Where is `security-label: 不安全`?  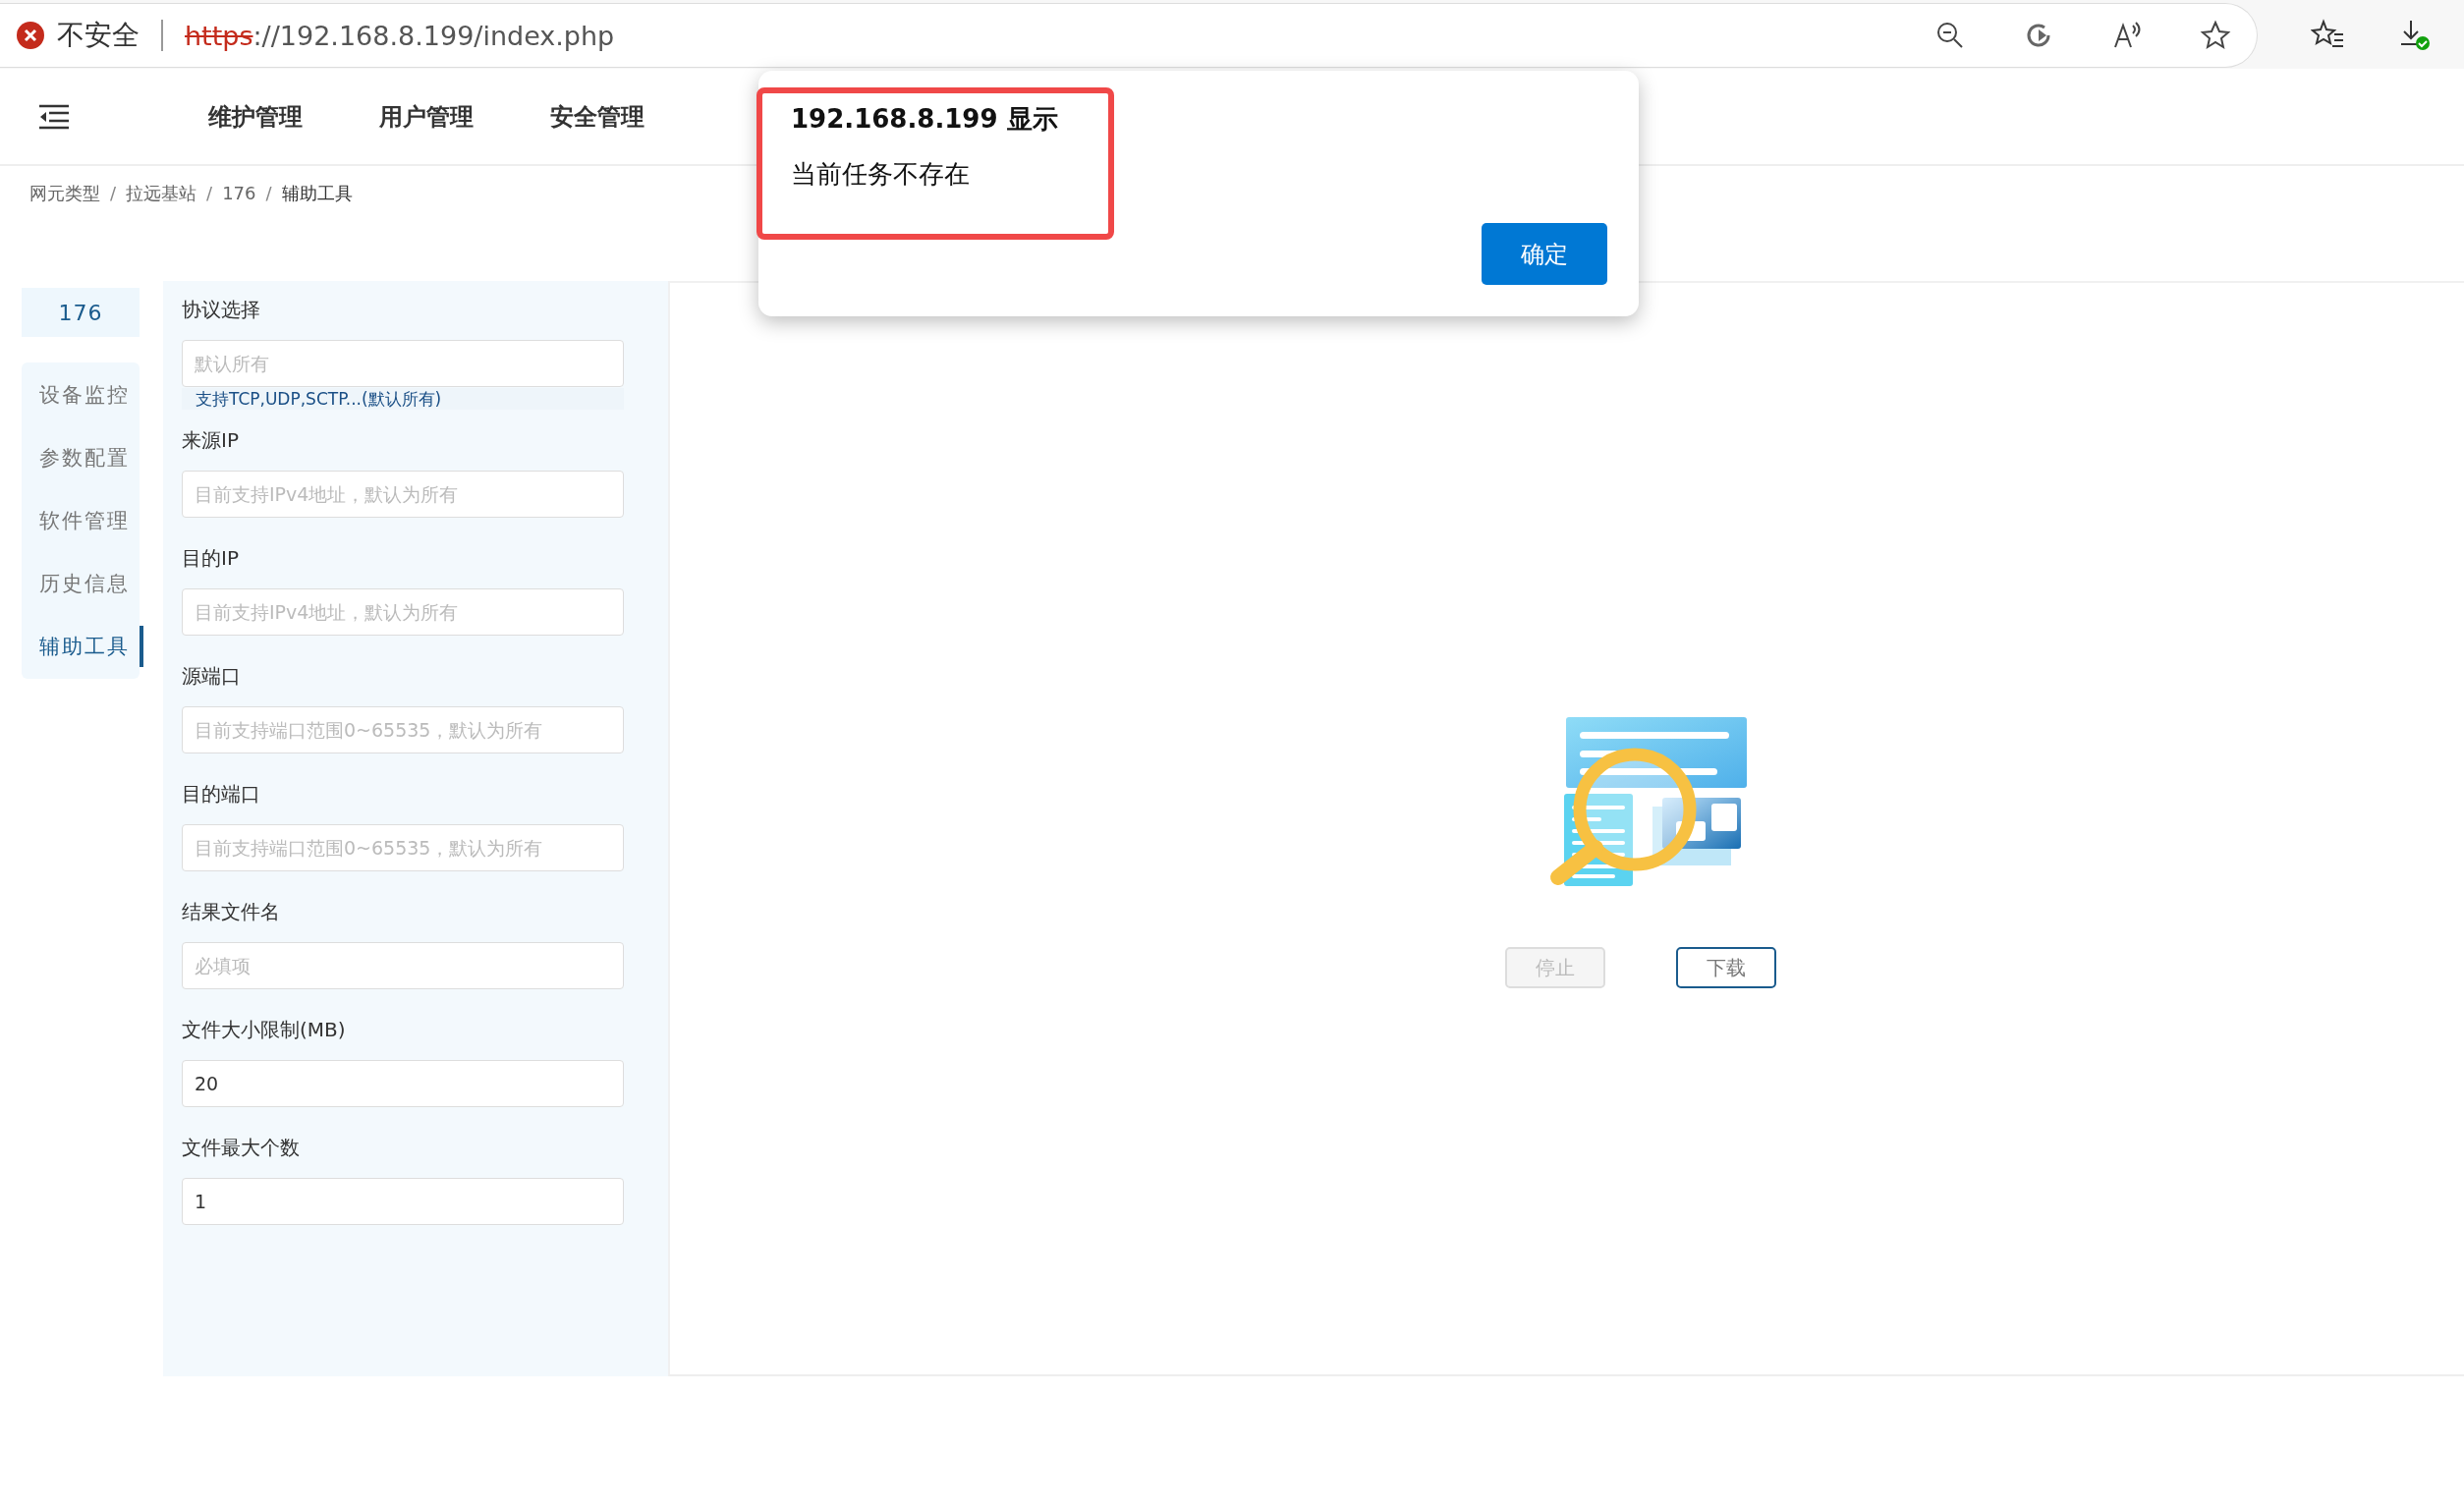
security-label: 不安全 is located at coordinates (98, 35).